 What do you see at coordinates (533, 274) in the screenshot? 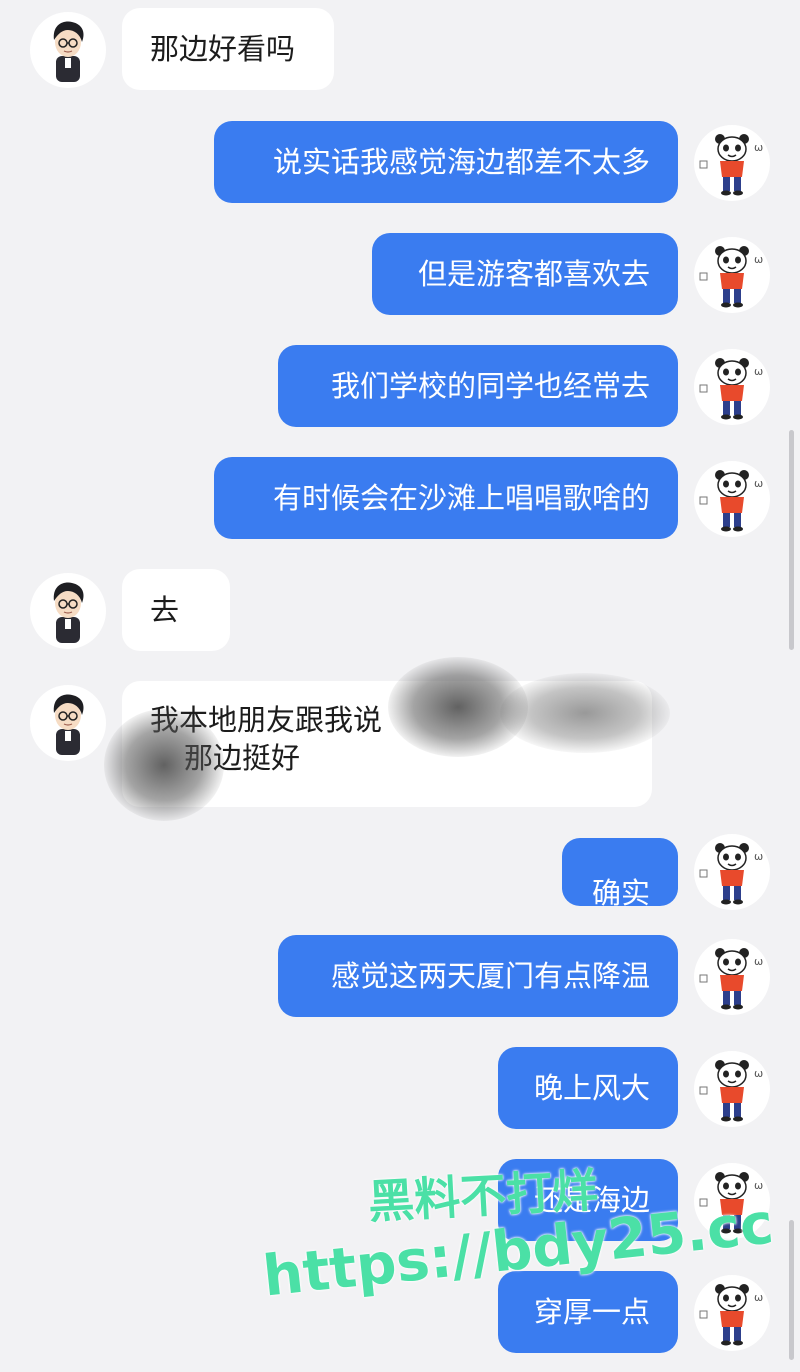
I see `message-text: 但是游客都喜欢去` at bounding box center [533, 274].